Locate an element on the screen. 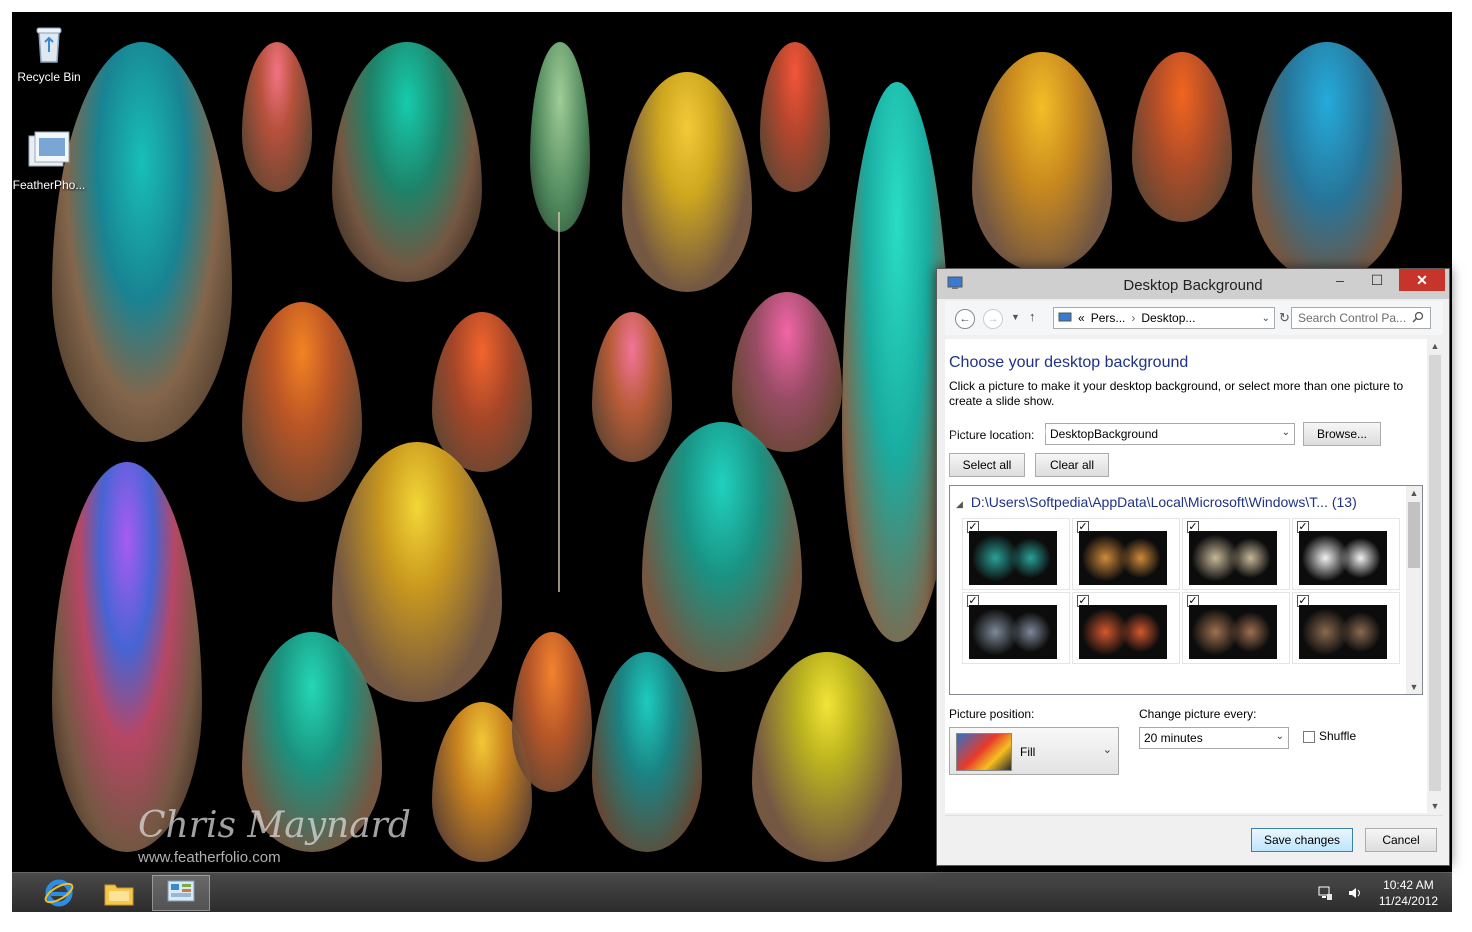  arrow-left-icon: ← is located at coordinates (965, 319).